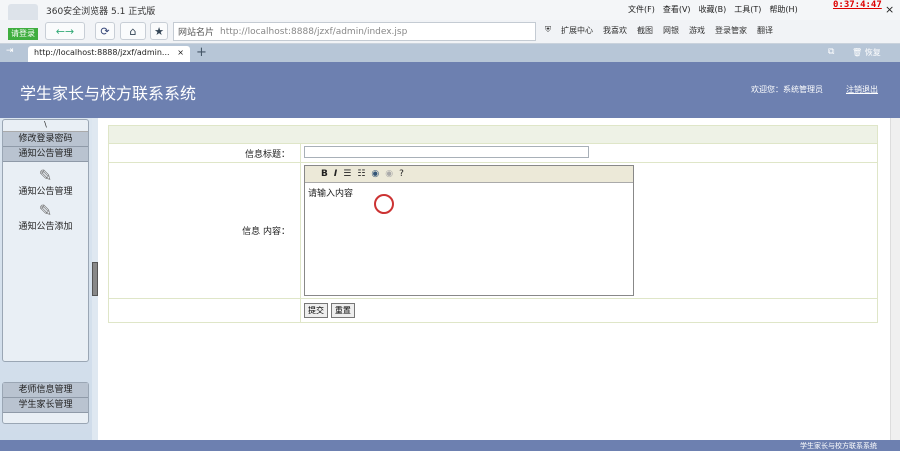  Describe the element at coordinates (787, 89) in the screenshot. I see `welcome-text: 欢迎您：系统管理员` at that location.